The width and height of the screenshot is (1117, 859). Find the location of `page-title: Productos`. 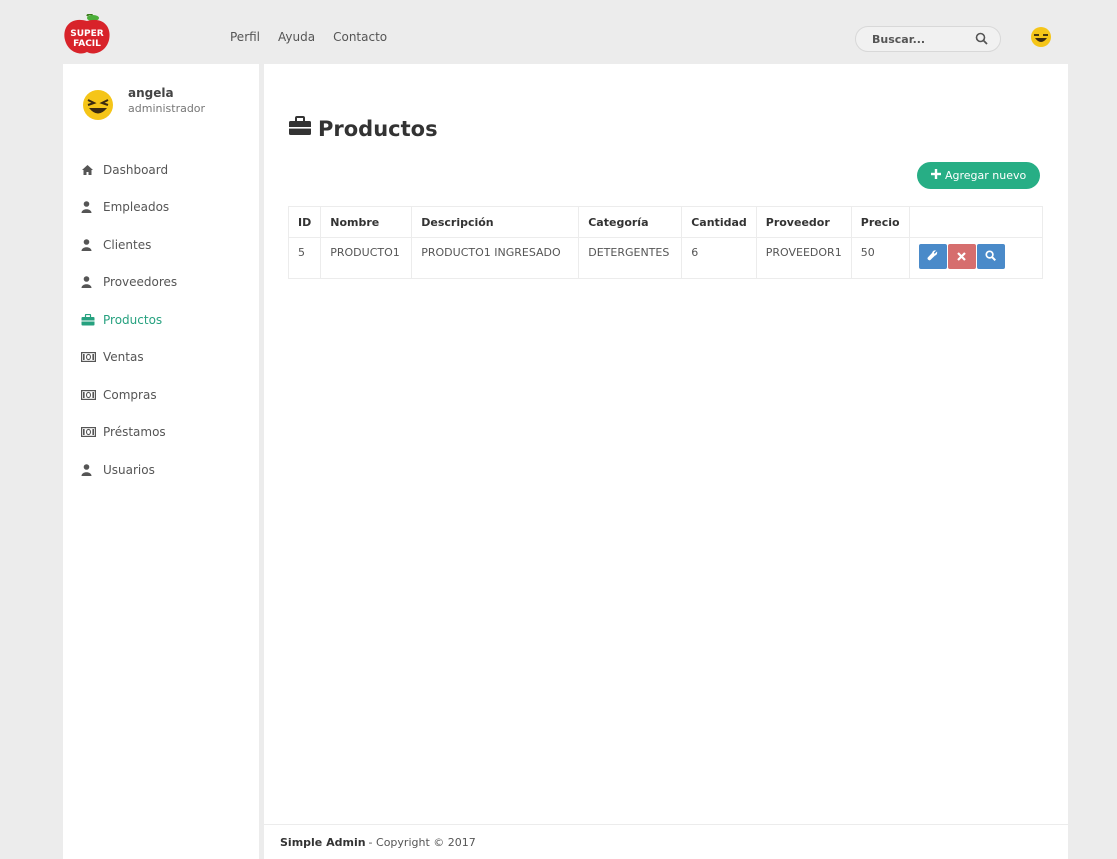

page-title: Productos is located at coordinates (363, 128).